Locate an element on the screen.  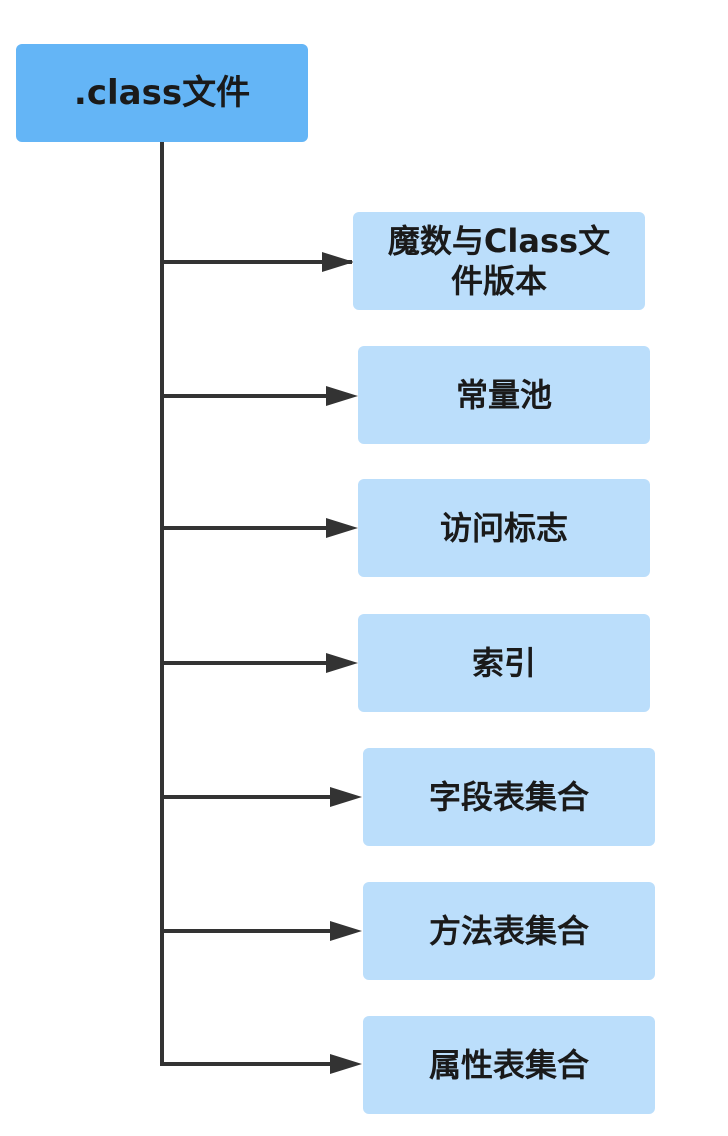
child-node-magic-version: 魔数与Class文件版本 is located at coordinates (499, 261).